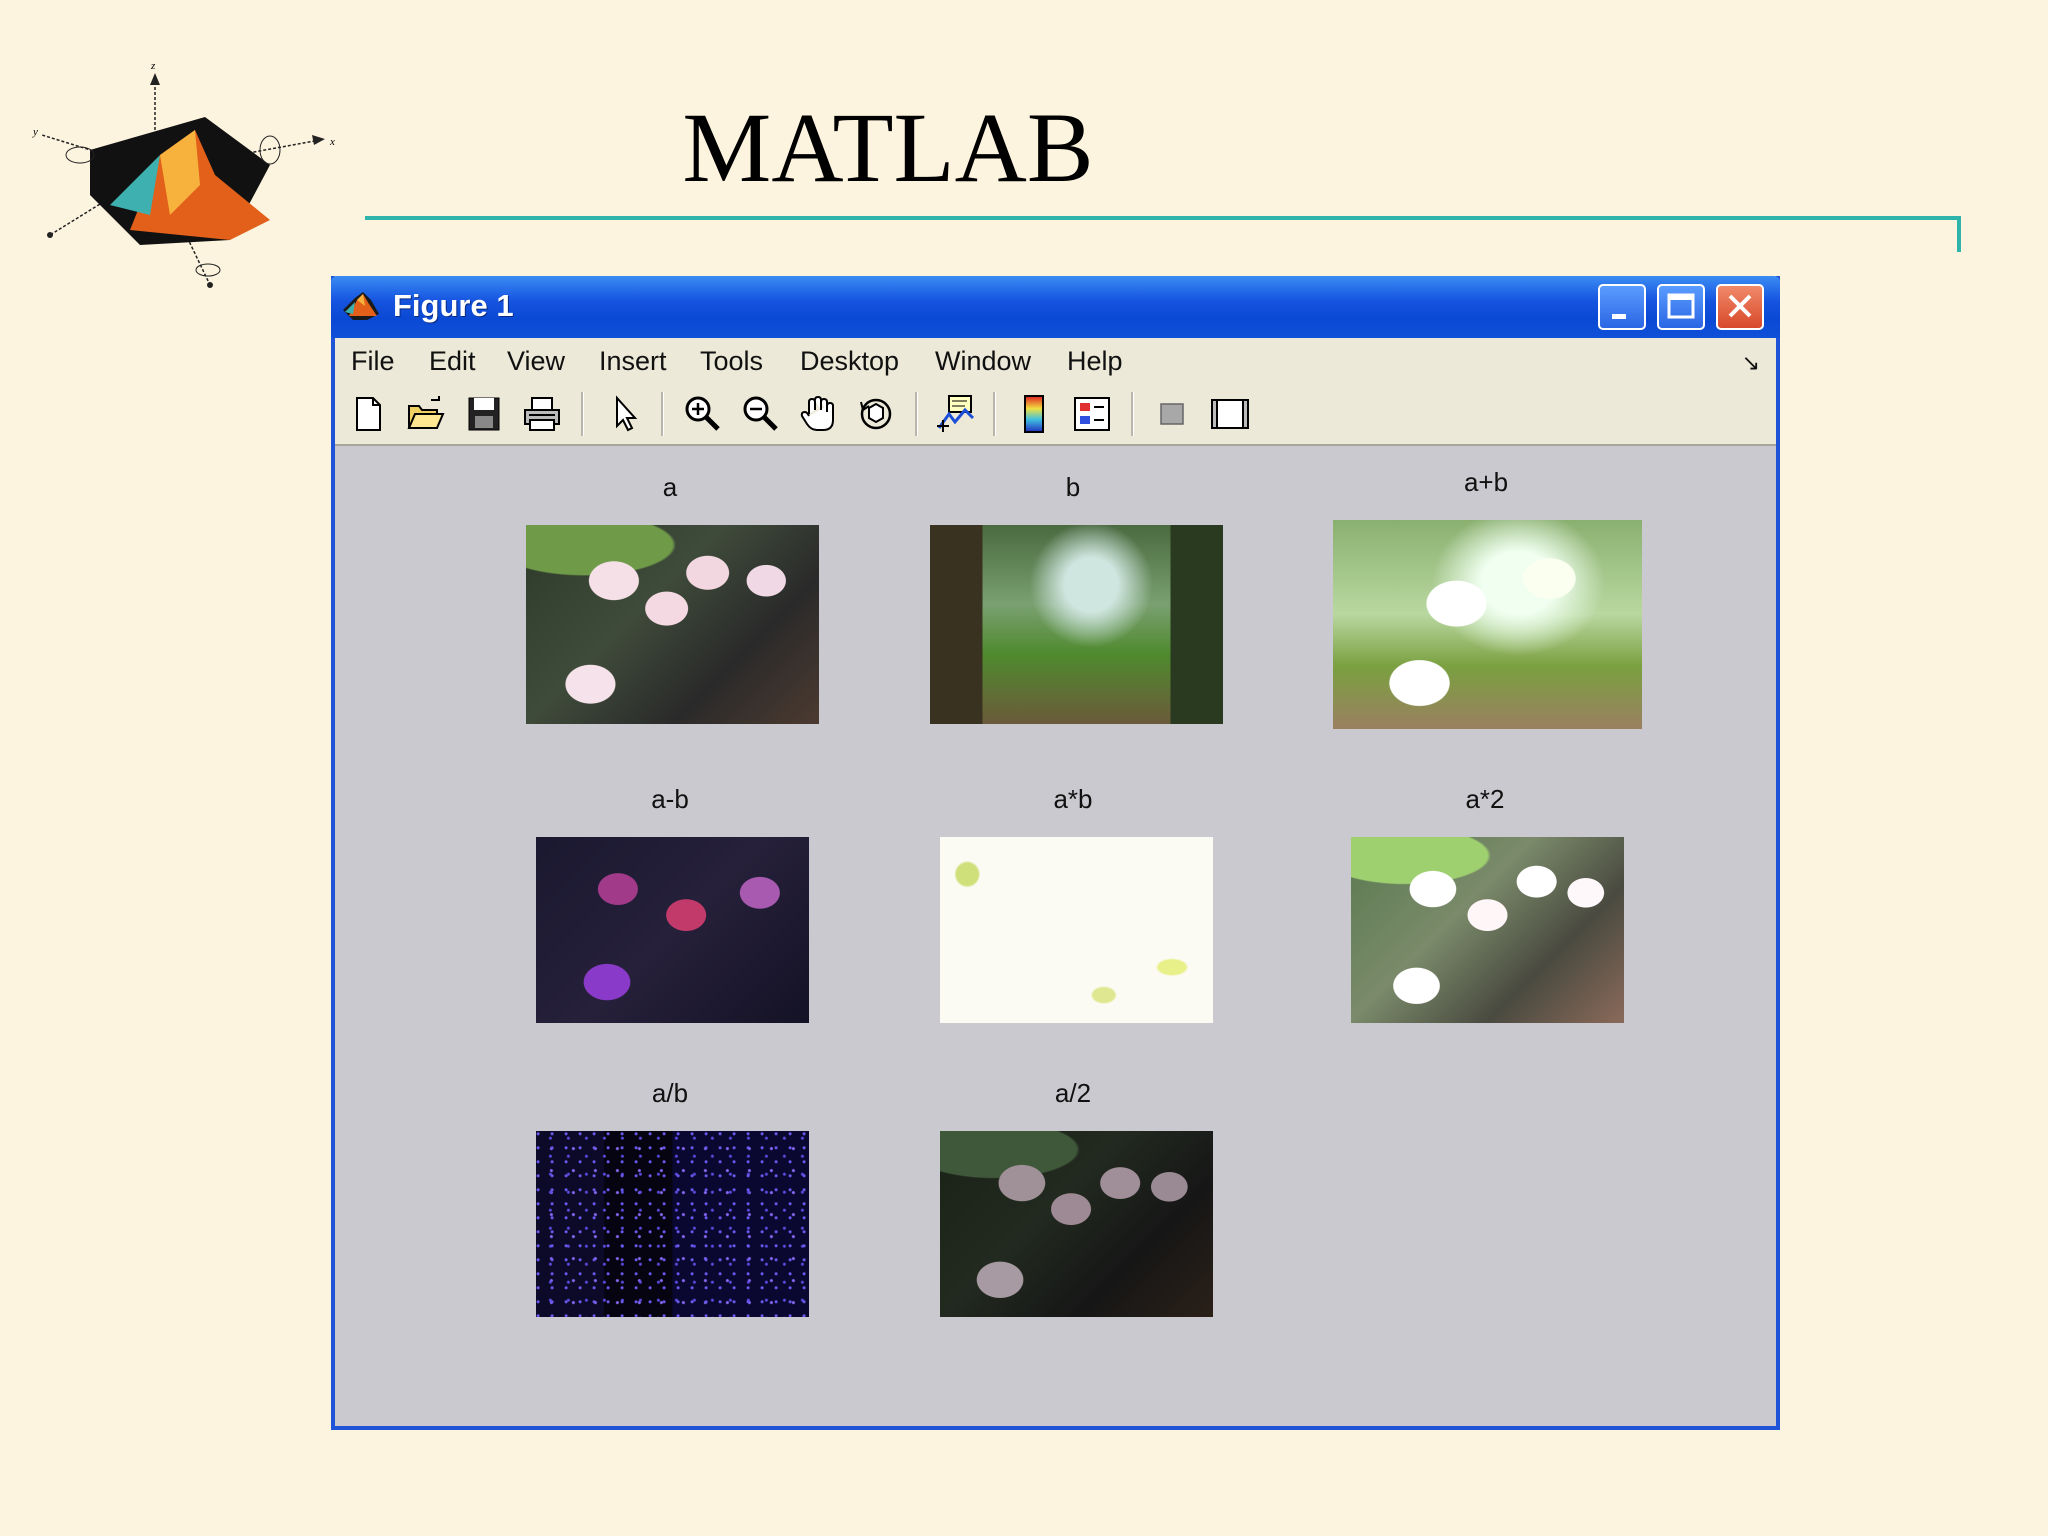 The image size is (2048, 1536). Describe the element at coordinates (672, 624) in the screenshot. I see `subplot-image-a` at that location.